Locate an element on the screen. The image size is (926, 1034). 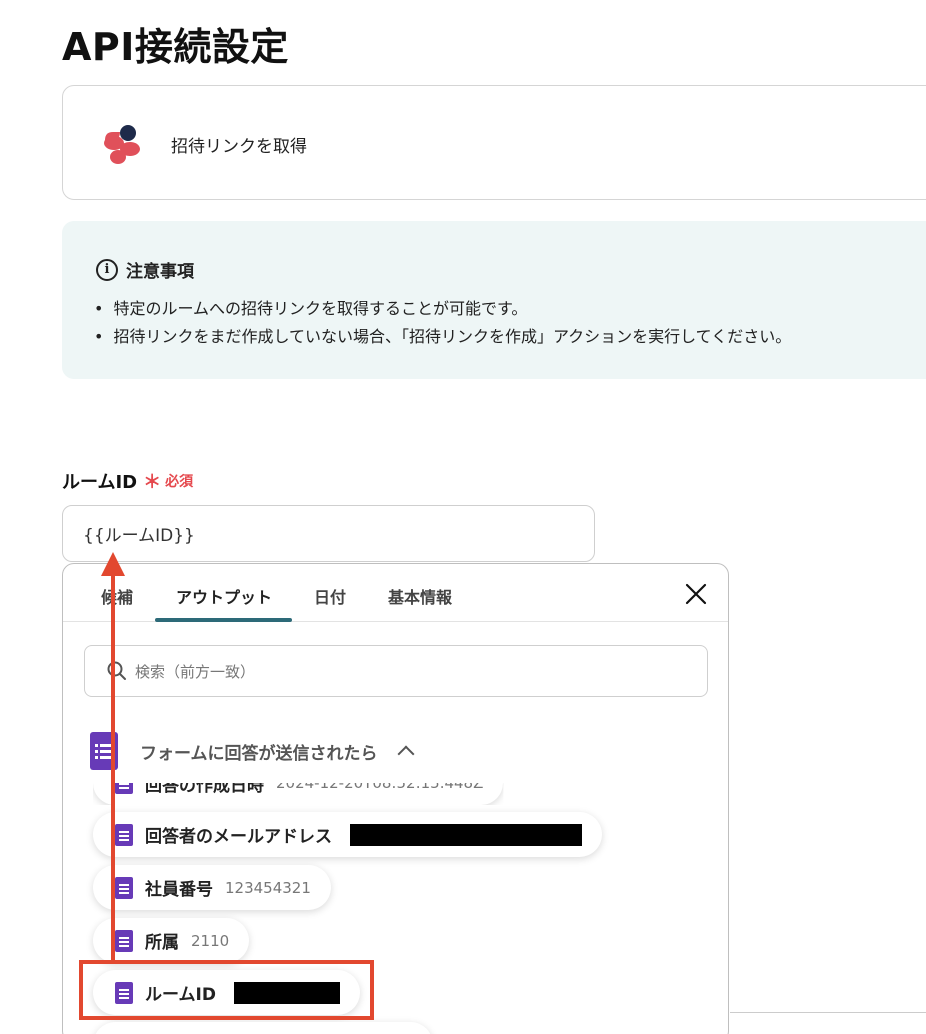
item-value: 2110 is located at coordinates (210, 940).